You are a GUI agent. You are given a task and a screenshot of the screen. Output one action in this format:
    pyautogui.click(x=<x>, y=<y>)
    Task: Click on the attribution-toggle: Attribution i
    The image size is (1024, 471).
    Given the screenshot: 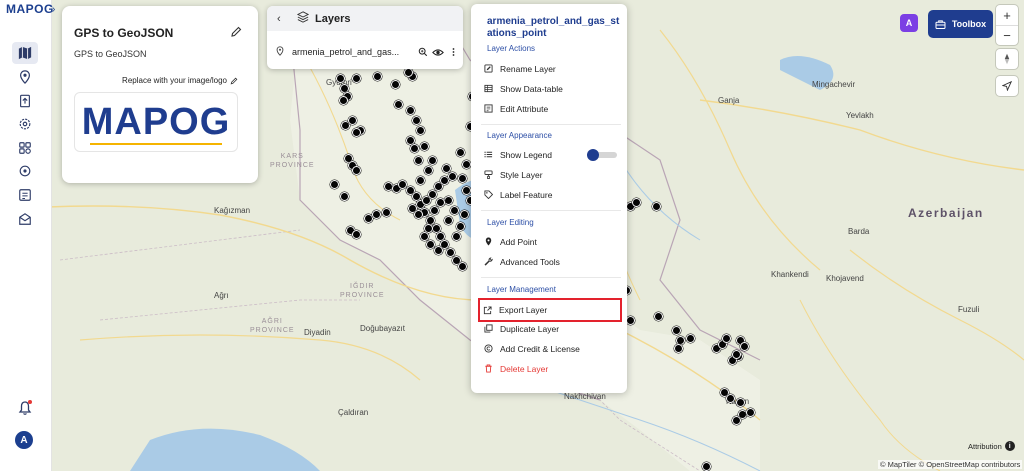 What is the action you would take?
    pyautogui.click(x=991, y=446)
    